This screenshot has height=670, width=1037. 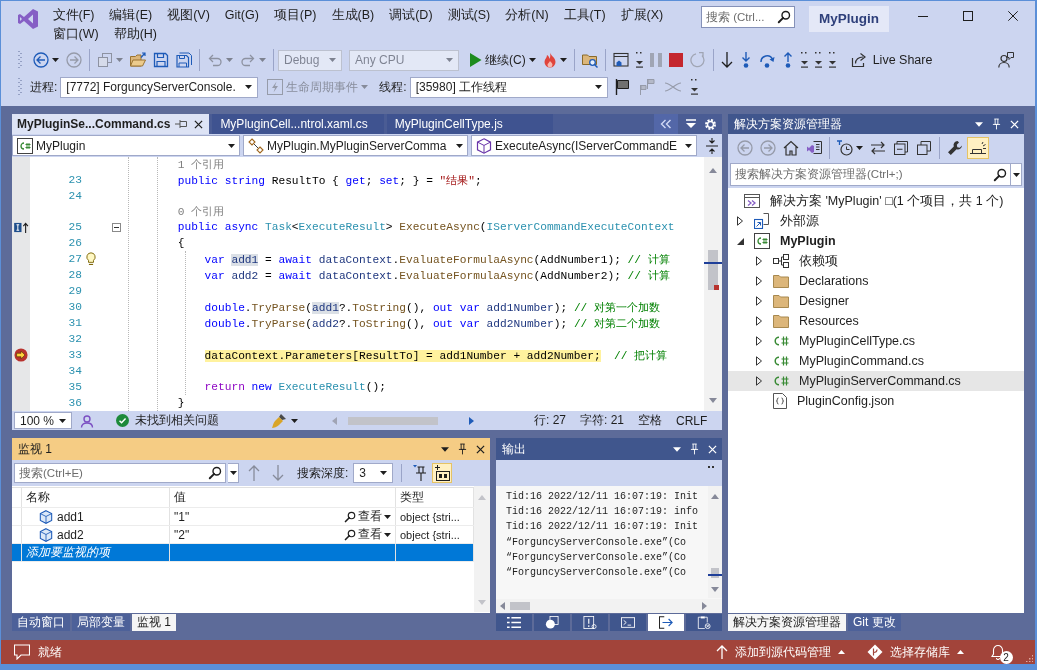 What do you see at coordinates (713, 284) in the screenshot?
I see `vertical-scrollbar` at bounding box center [713, 284].